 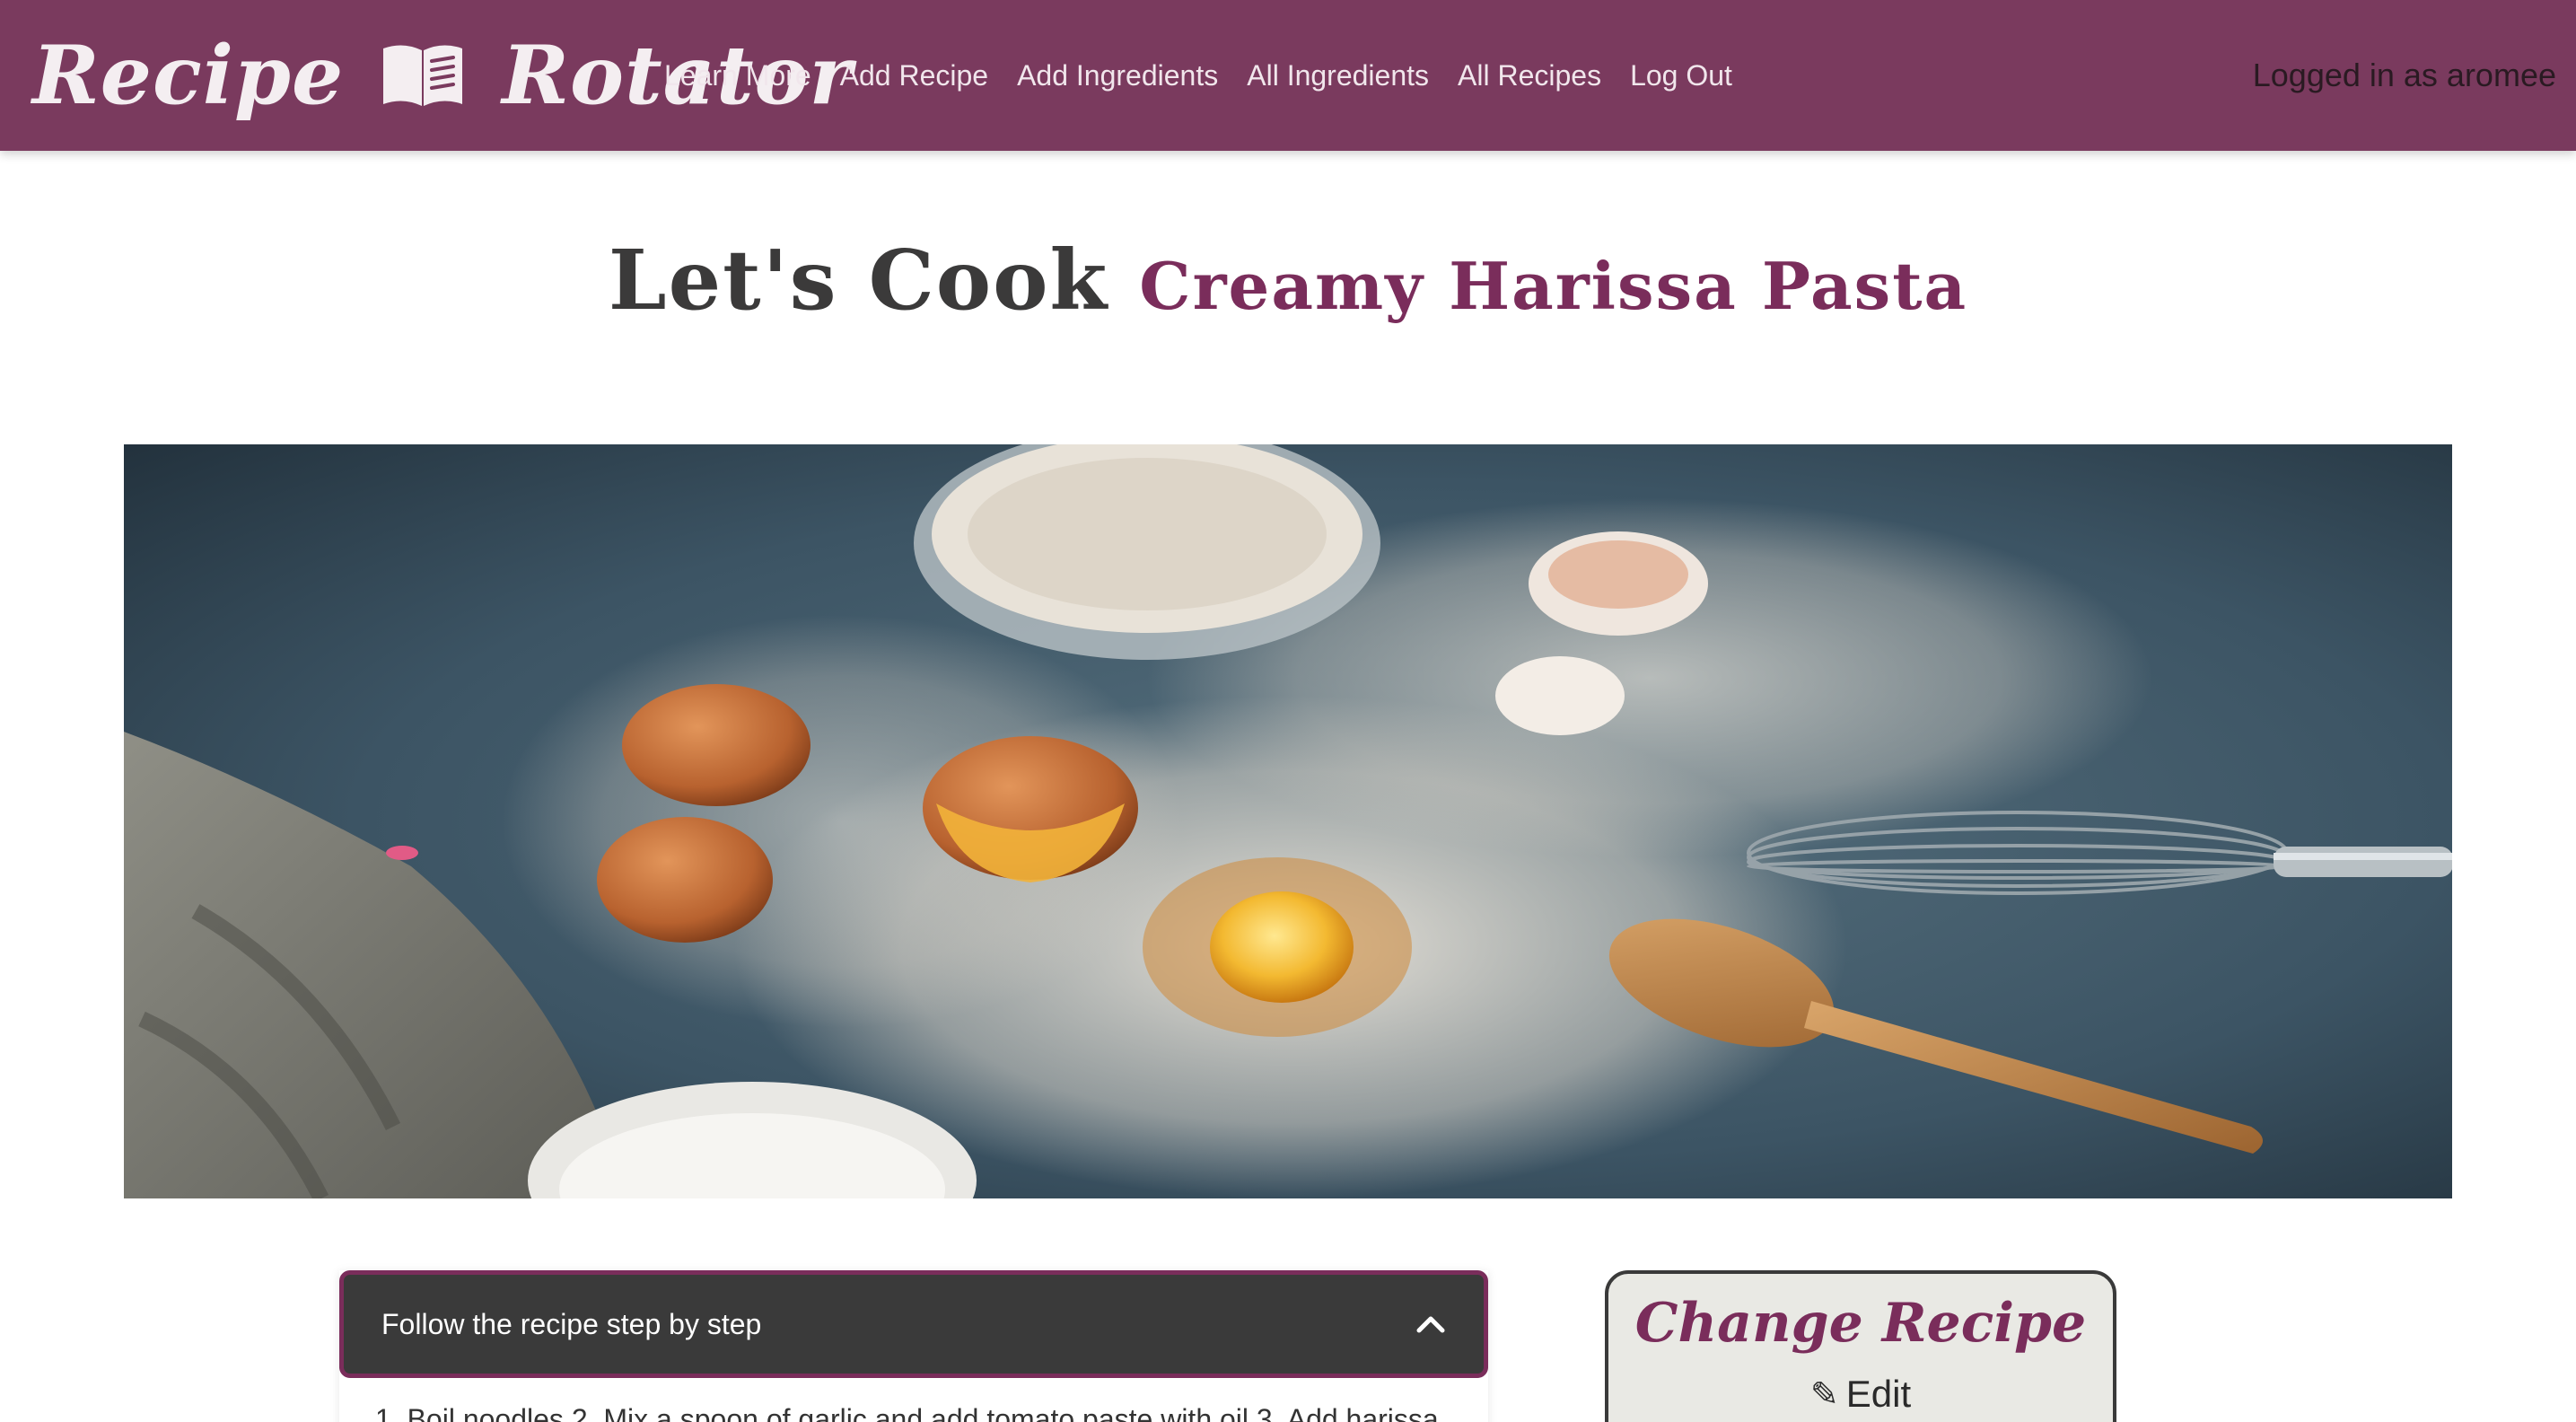 I want to click on recipe-name: Creamy Harissa Pasta, so click(x=1553, y=286).